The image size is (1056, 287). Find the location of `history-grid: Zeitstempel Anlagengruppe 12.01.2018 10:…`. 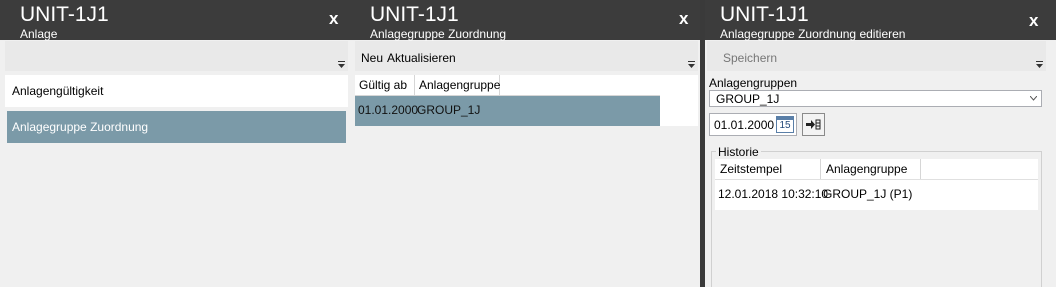

history-grid: Zeitstempel Anlagengruppe 12.01.2018 10:… is located at coordinates (876, 223).